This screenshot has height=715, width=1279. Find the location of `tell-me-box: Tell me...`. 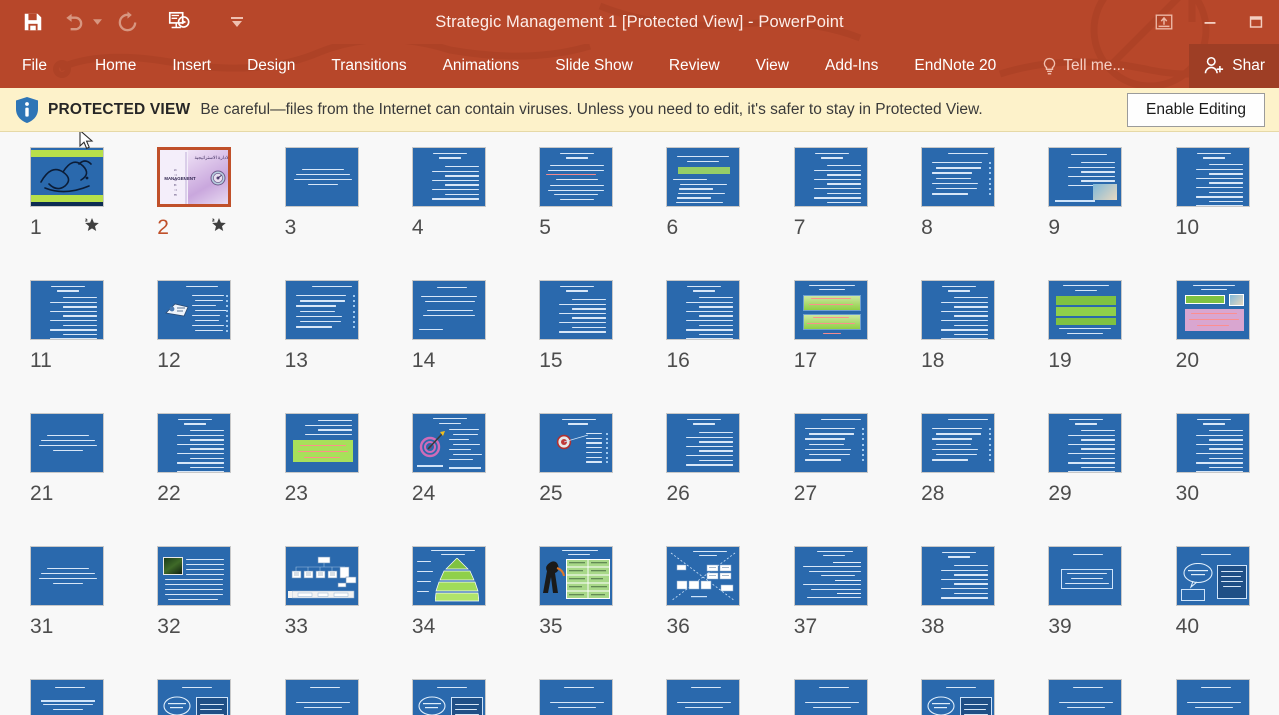

tell-me-box: Tell me... is located at coordinates (1083, 66).